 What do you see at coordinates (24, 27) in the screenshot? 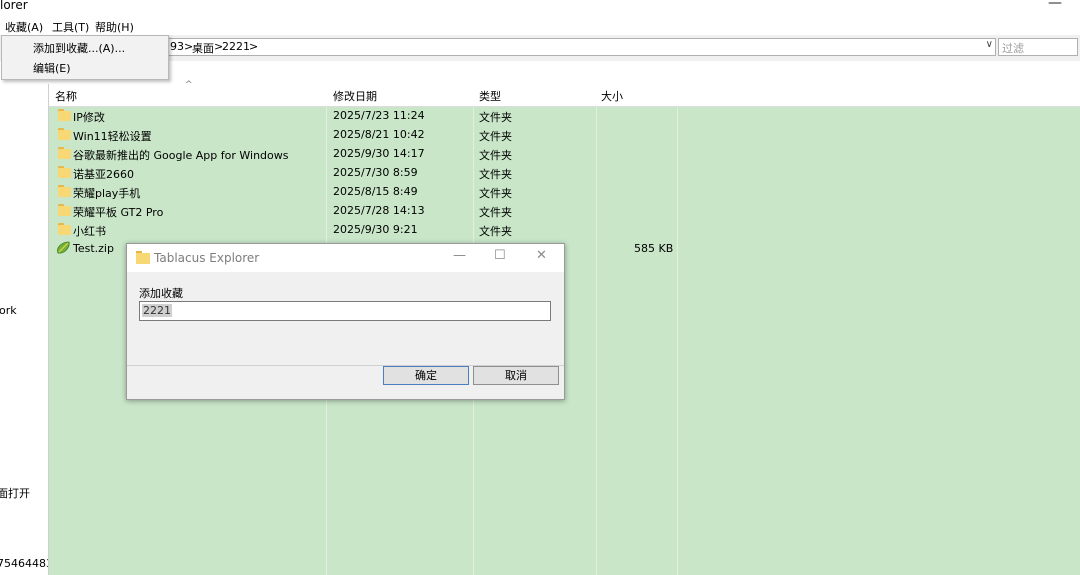
I see `menu-favorites: 收藏(A)` at bounding box center [24, 27].